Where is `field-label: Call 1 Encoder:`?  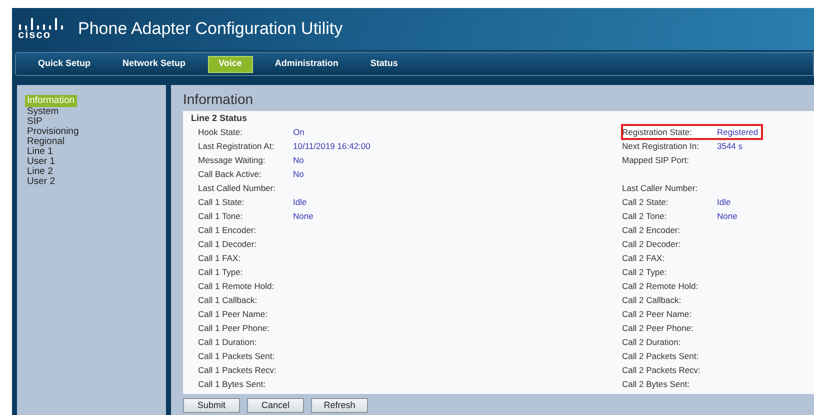
field-label: Call 1 Encoder: is located at coordinates (228, 230).